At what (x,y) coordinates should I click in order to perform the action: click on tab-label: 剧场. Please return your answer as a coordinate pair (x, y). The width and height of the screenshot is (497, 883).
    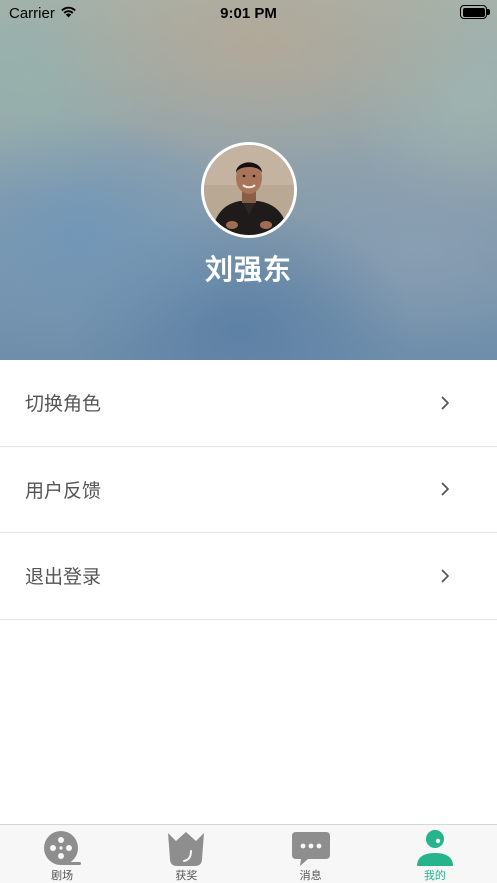
    Looking at the image, I should click on (62, 875).